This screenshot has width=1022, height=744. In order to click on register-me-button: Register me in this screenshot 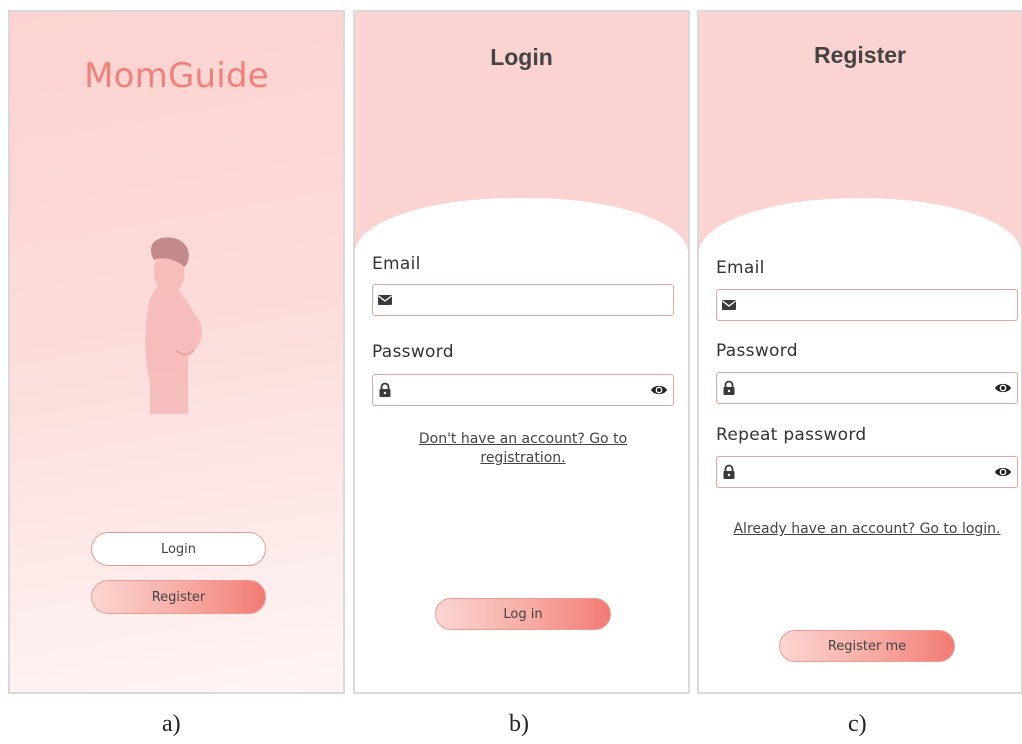, I will do `click(867, 646)`.